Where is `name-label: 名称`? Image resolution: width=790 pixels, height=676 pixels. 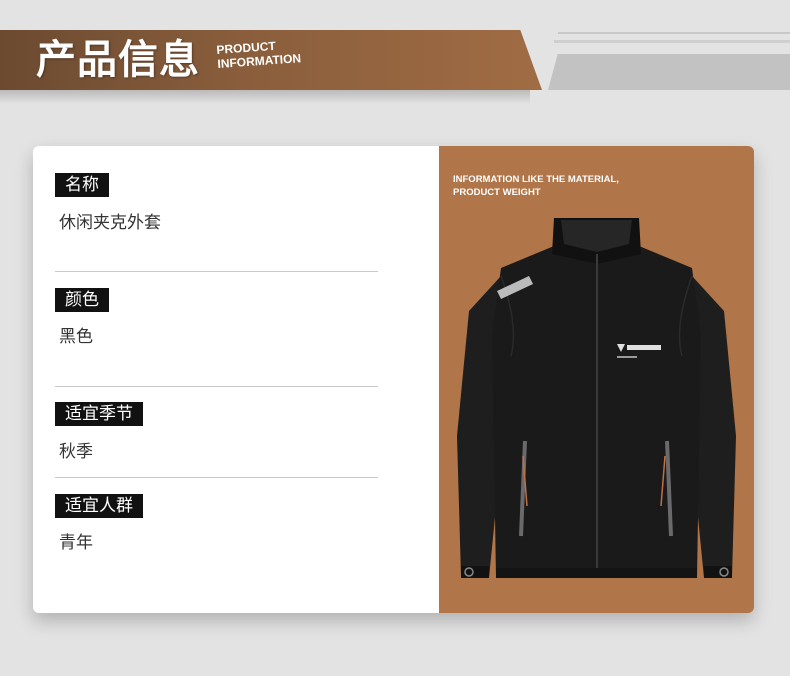 name-label: 名称 is located at coordinates (82, 185).